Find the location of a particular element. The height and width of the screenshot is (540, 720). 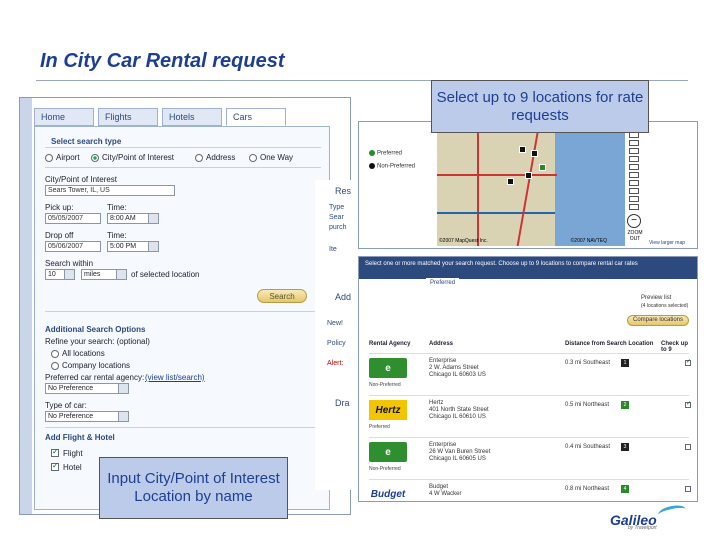

strip-text: Type is located at coordinates (337, 207).